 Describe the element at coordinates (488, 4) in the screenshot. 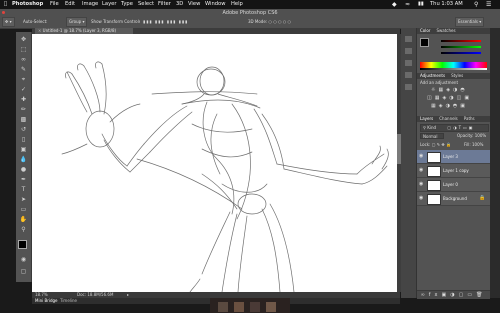

I see `notifications-icon: ☰` at that location.